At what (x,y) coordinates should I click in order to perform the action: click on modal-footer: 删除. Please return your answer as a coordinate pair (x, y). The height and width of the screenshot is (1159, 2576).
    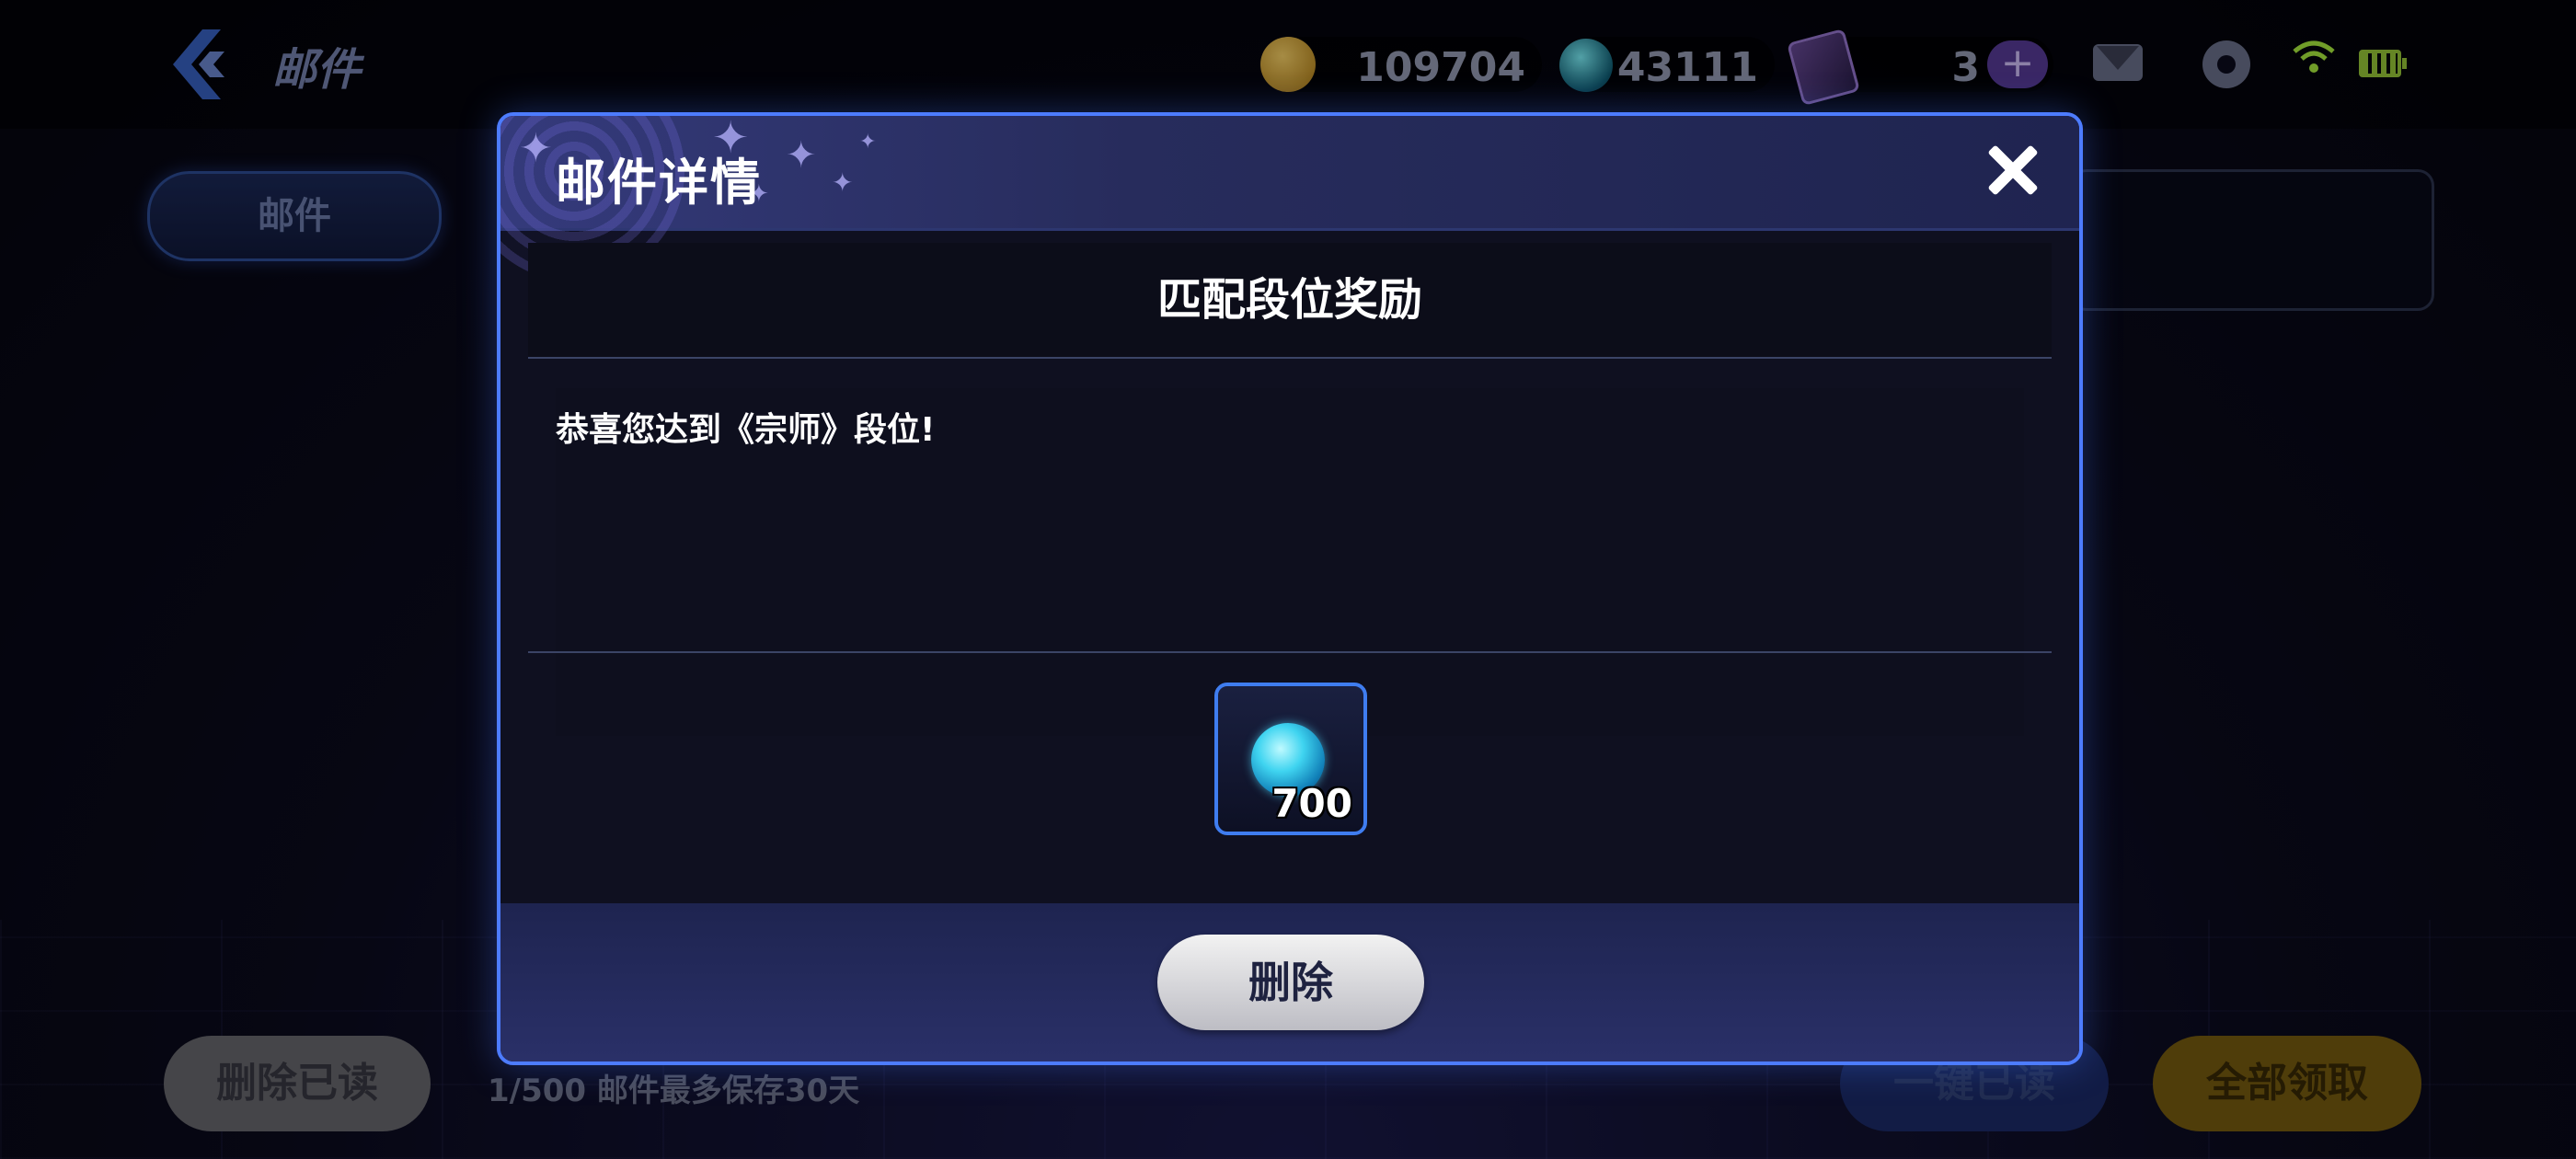
    Looking at the image, I should click on (1289, 982).